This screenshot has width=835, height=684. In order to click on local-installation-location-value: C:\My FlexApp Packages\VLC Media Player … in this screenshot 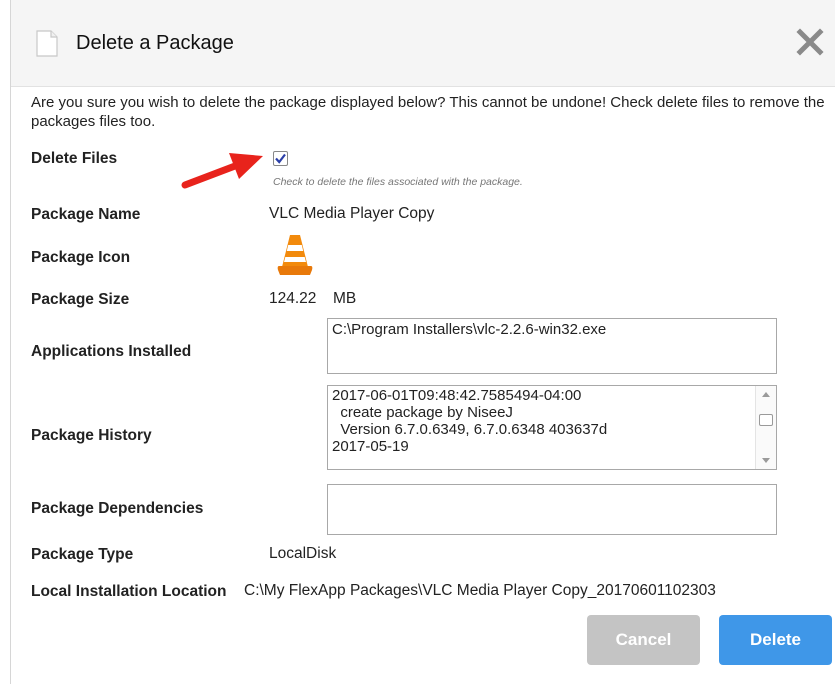, I will do `click(480, 590)`.